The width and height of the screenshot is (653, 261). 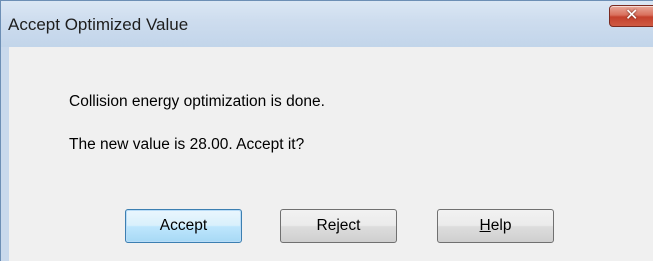 I want to click on close-button: ✕, so click(x=631, y=16).